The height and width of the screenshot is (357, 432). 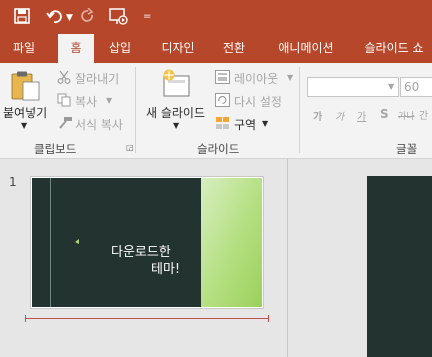 I want to click on paste-dropdown-icon: ▼, so click(x=24, y=125).